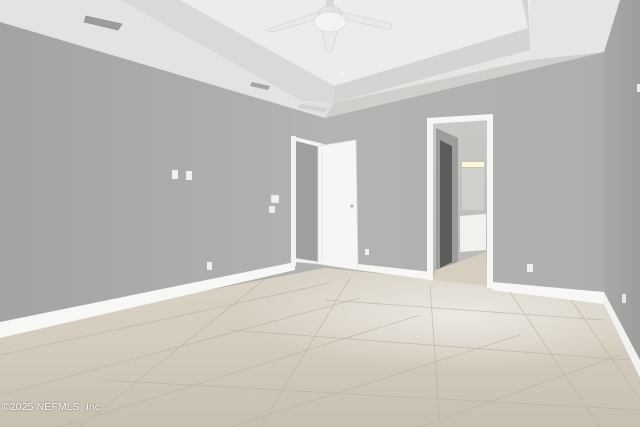 Image resolution: width=640 pixels, height=427 pixels. Describe the element at coordinates (209, 266) in the screenshot. I see `outlet-left-wall` at that location.